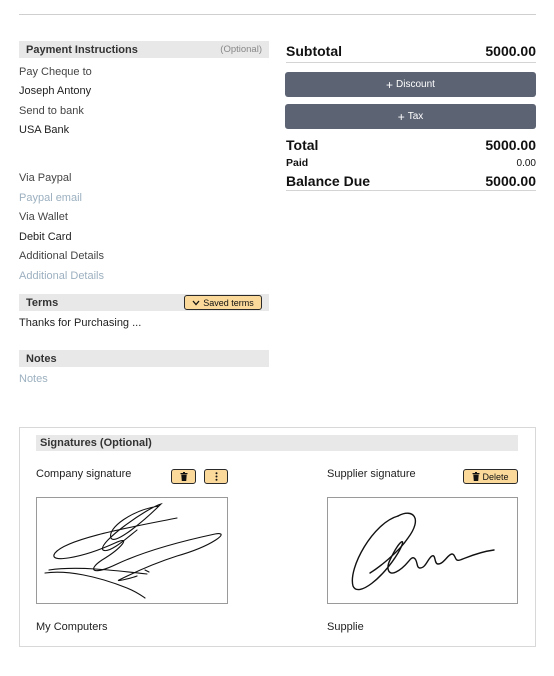 This screenshot has width=554, height=676. I want to click on additional-details-input: Additional Details, so click(61, 276).